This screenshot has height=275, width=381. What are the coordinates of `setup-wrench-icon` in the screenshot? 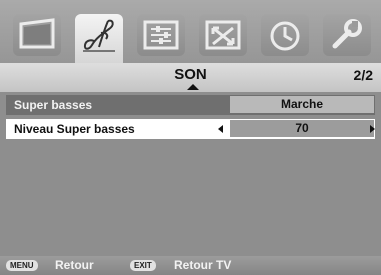 It's located at (347, 34).